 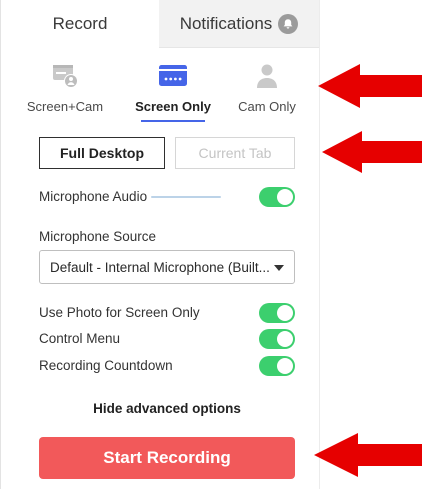 What do you see at coordinates (65, 106) in the screenshot?
I see `mode-screen-cam-label: Screen+Cam` at bounding box center [65, 106].